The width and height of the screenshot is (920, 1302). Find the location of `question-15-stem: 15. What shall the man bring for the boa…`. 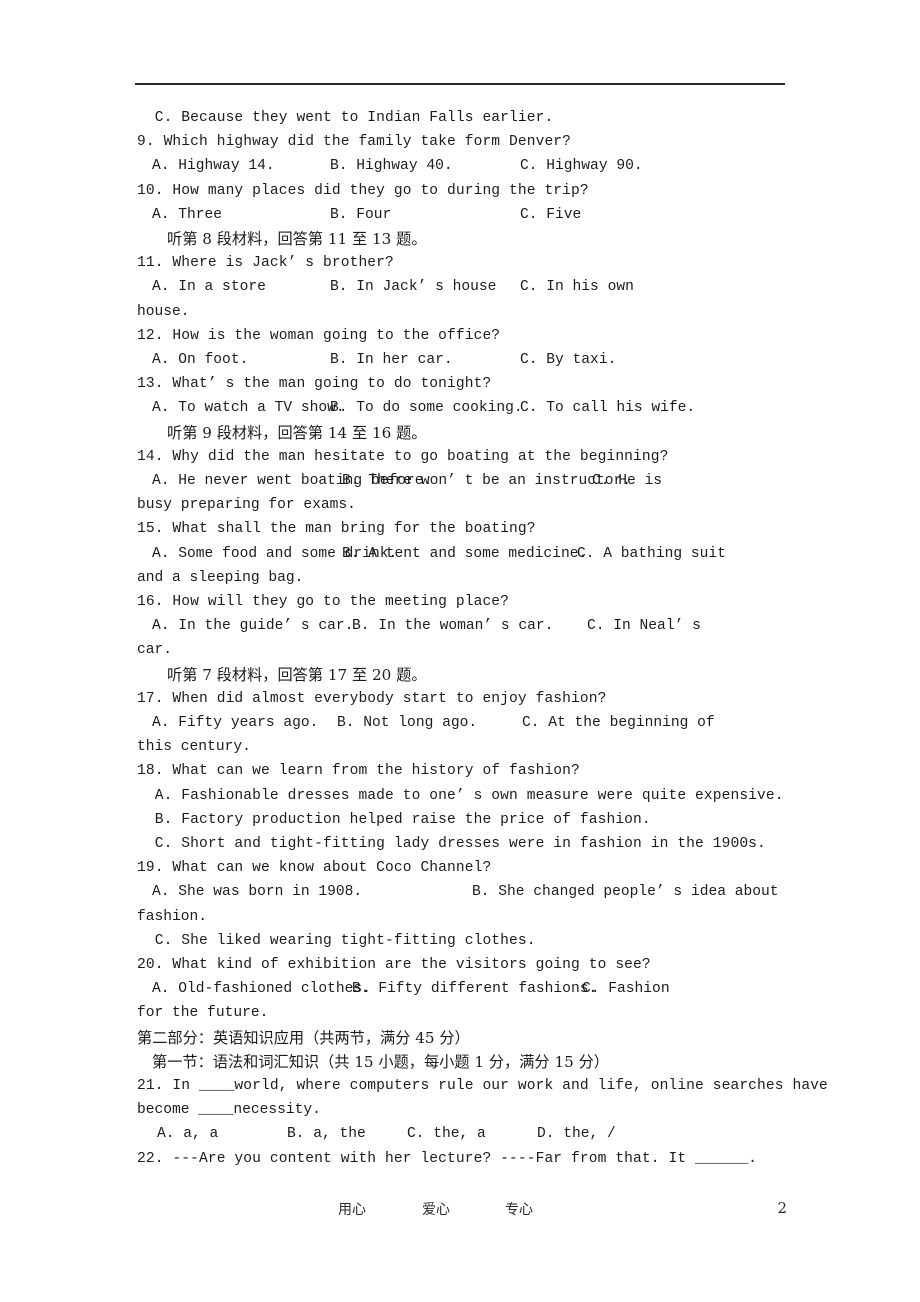

question-15-stem: 15. What shall the man bring for the boa… is located at coordinates (336, 529).